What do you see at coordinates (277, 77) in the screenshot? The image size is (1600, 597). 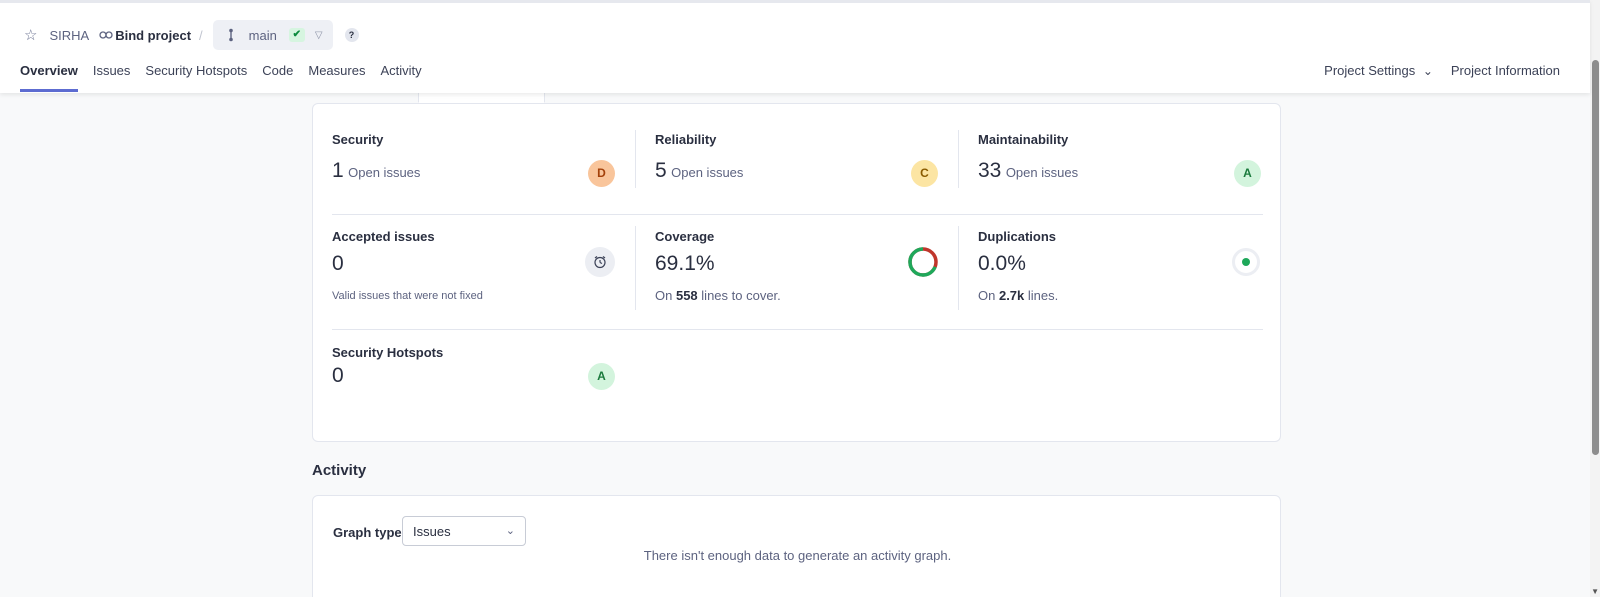 I see `tab-code: Code` at bounding box center [277, 77].